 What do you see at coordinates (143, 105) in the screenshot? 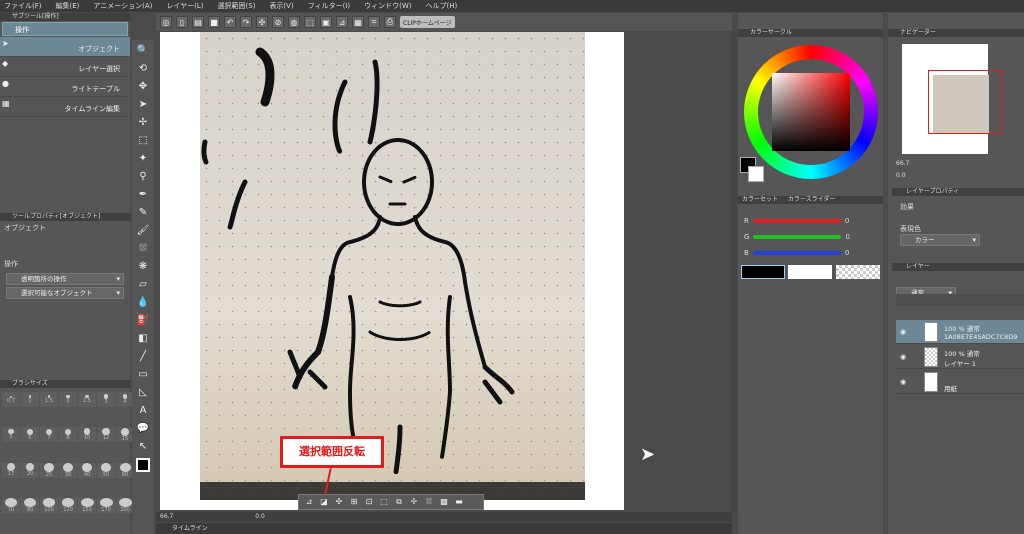
I see `operation-tool-icon: ➤` at bounding box center [143, 105].